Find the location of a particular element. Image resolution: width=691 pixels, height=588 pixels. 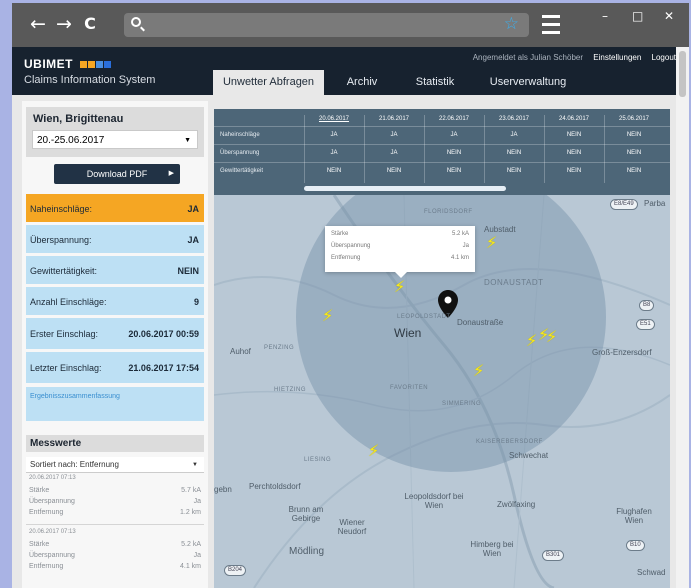

map-label: Parba is located at coordinates (655, 203).